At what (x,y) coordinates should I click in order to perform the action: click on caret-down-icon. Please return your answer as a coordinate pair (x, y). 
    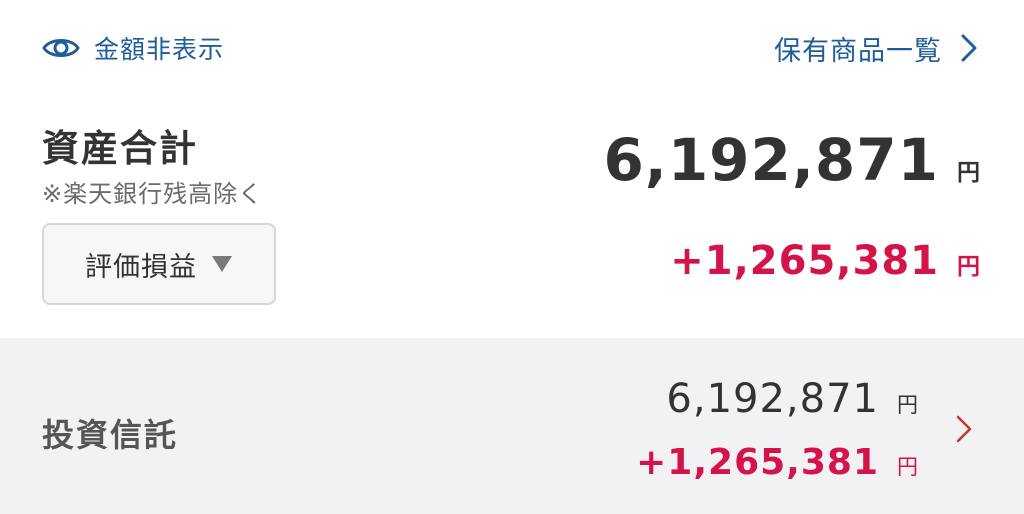
    Looking at the image, I should click on (222, 264).